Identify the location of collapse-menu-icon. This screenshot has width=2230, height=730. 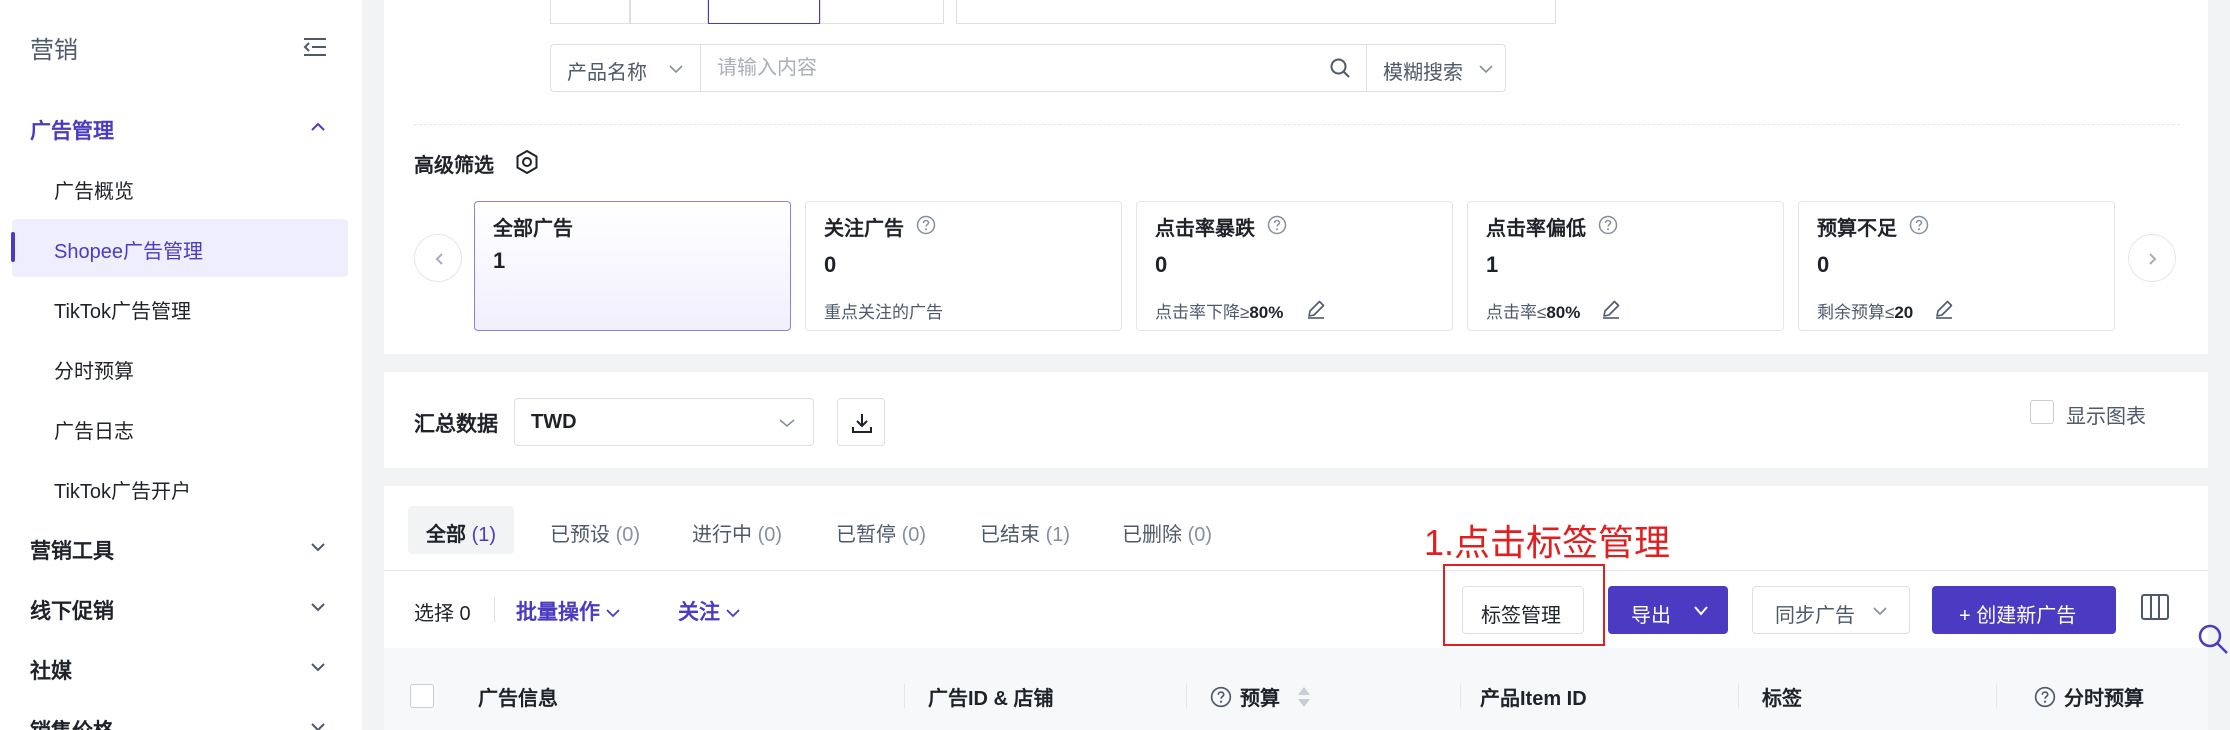
(315, 47).